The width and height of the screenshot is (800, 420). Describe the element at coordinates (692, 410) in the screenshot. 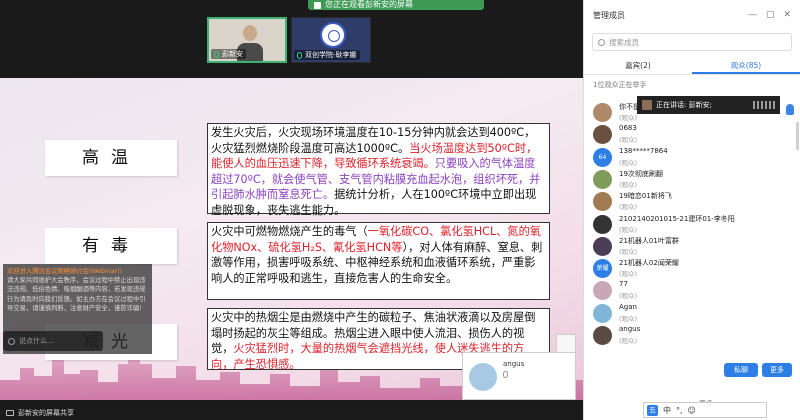

I see `ime-emoji: ☺` at that location.